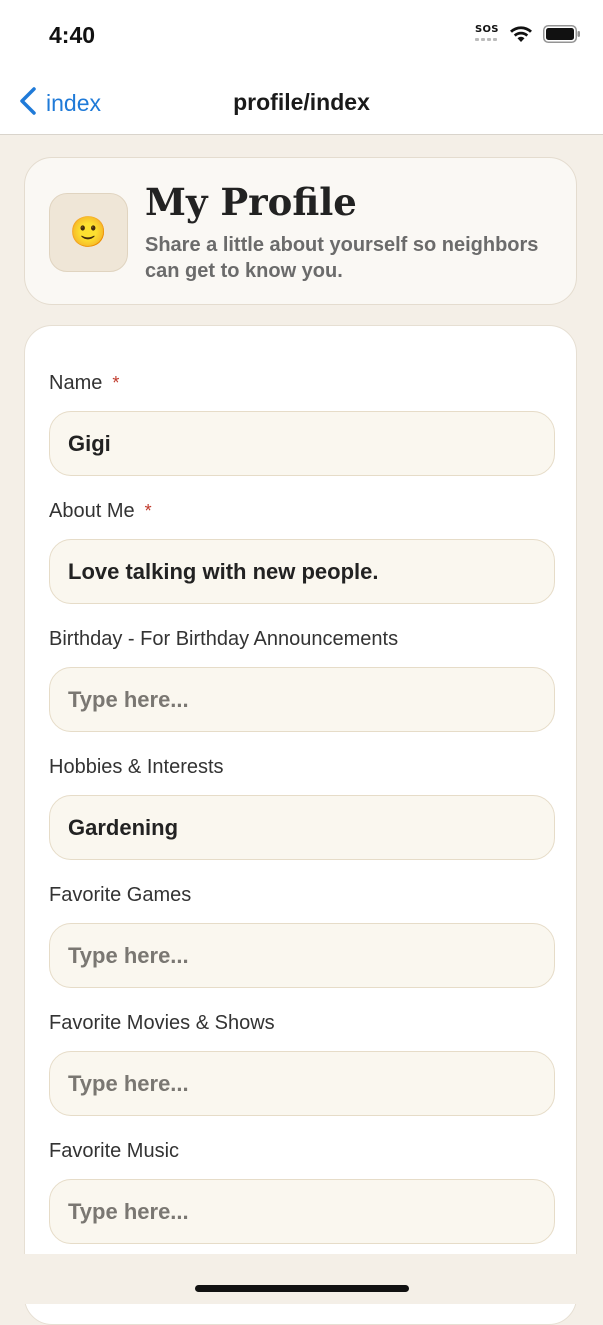  I want to click on status-icons: SOS, so click(528, 34).